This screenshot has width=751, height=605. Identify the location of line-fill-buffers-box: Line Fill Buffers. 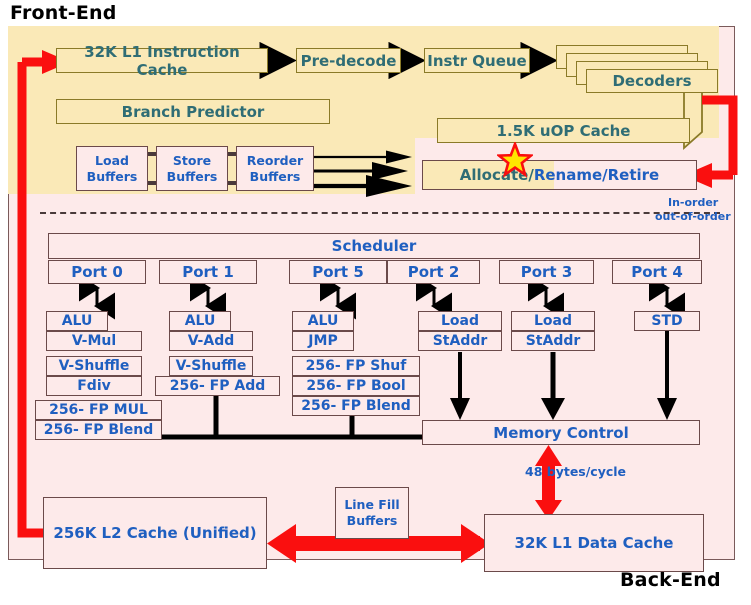
(372, 513).